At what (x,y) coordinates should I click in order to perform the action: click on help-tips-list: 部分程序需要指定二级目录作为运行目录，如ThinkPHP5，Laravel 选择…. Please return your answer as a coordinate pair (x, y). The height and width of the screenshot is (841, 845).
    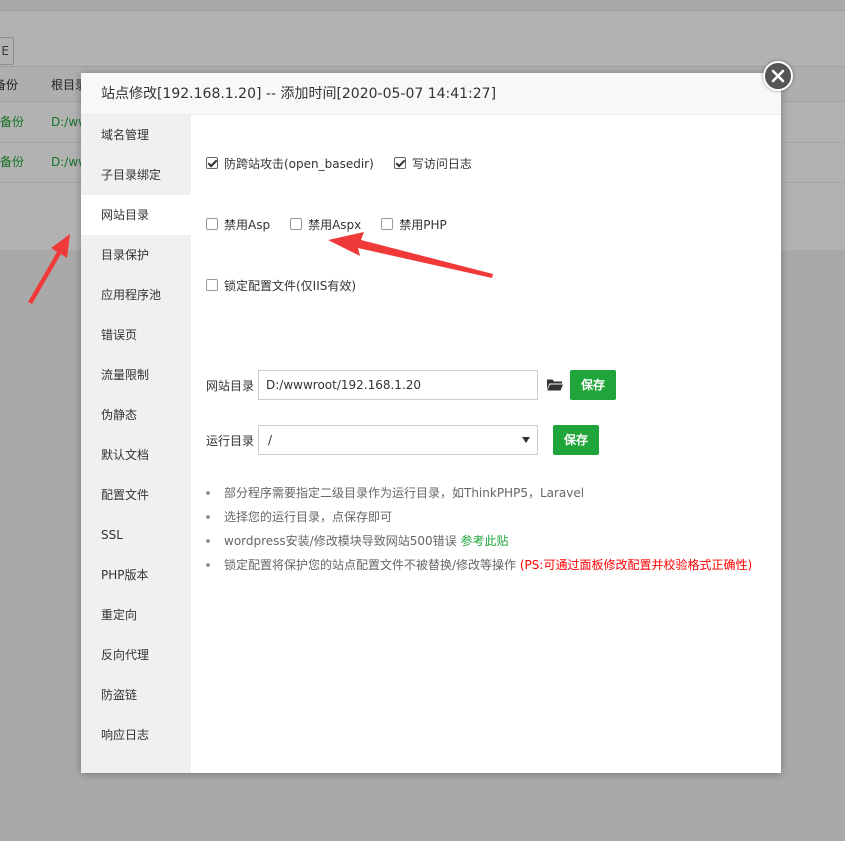
    Looking at the image, I should click on (491, 529).